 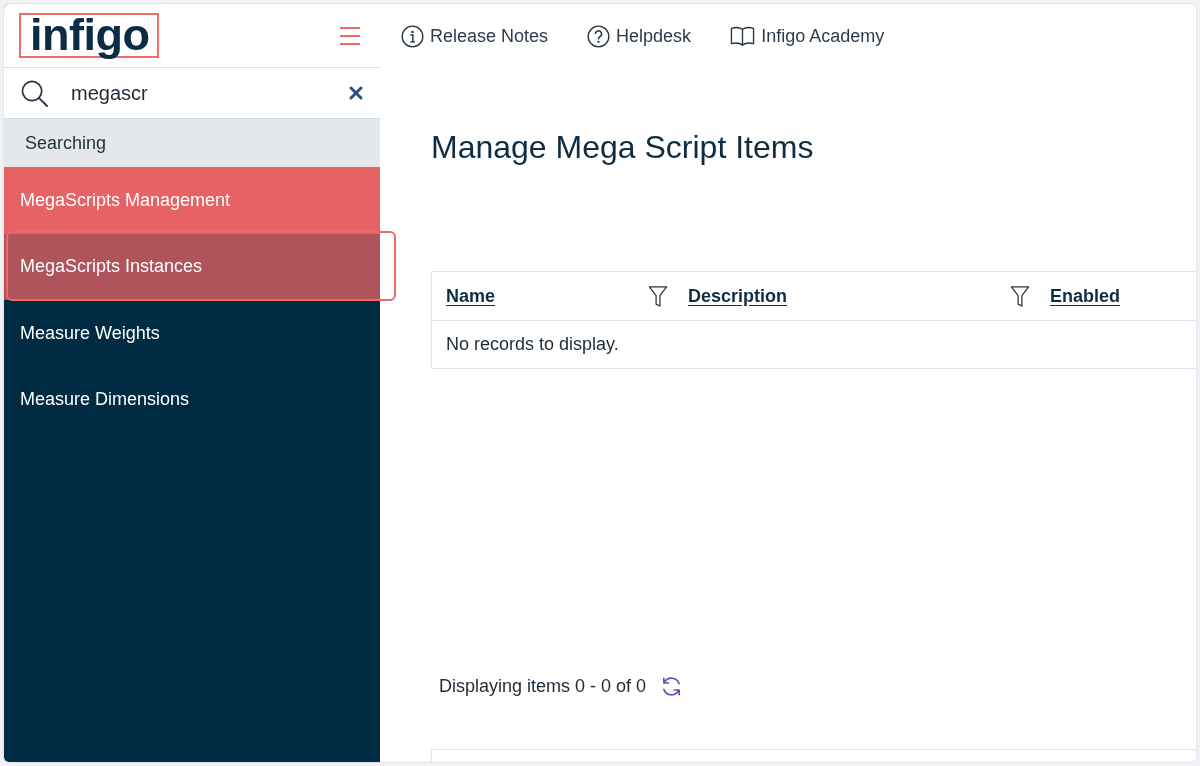 I want to click on header-link: Infigo Academy, so click(x=807, y=36).